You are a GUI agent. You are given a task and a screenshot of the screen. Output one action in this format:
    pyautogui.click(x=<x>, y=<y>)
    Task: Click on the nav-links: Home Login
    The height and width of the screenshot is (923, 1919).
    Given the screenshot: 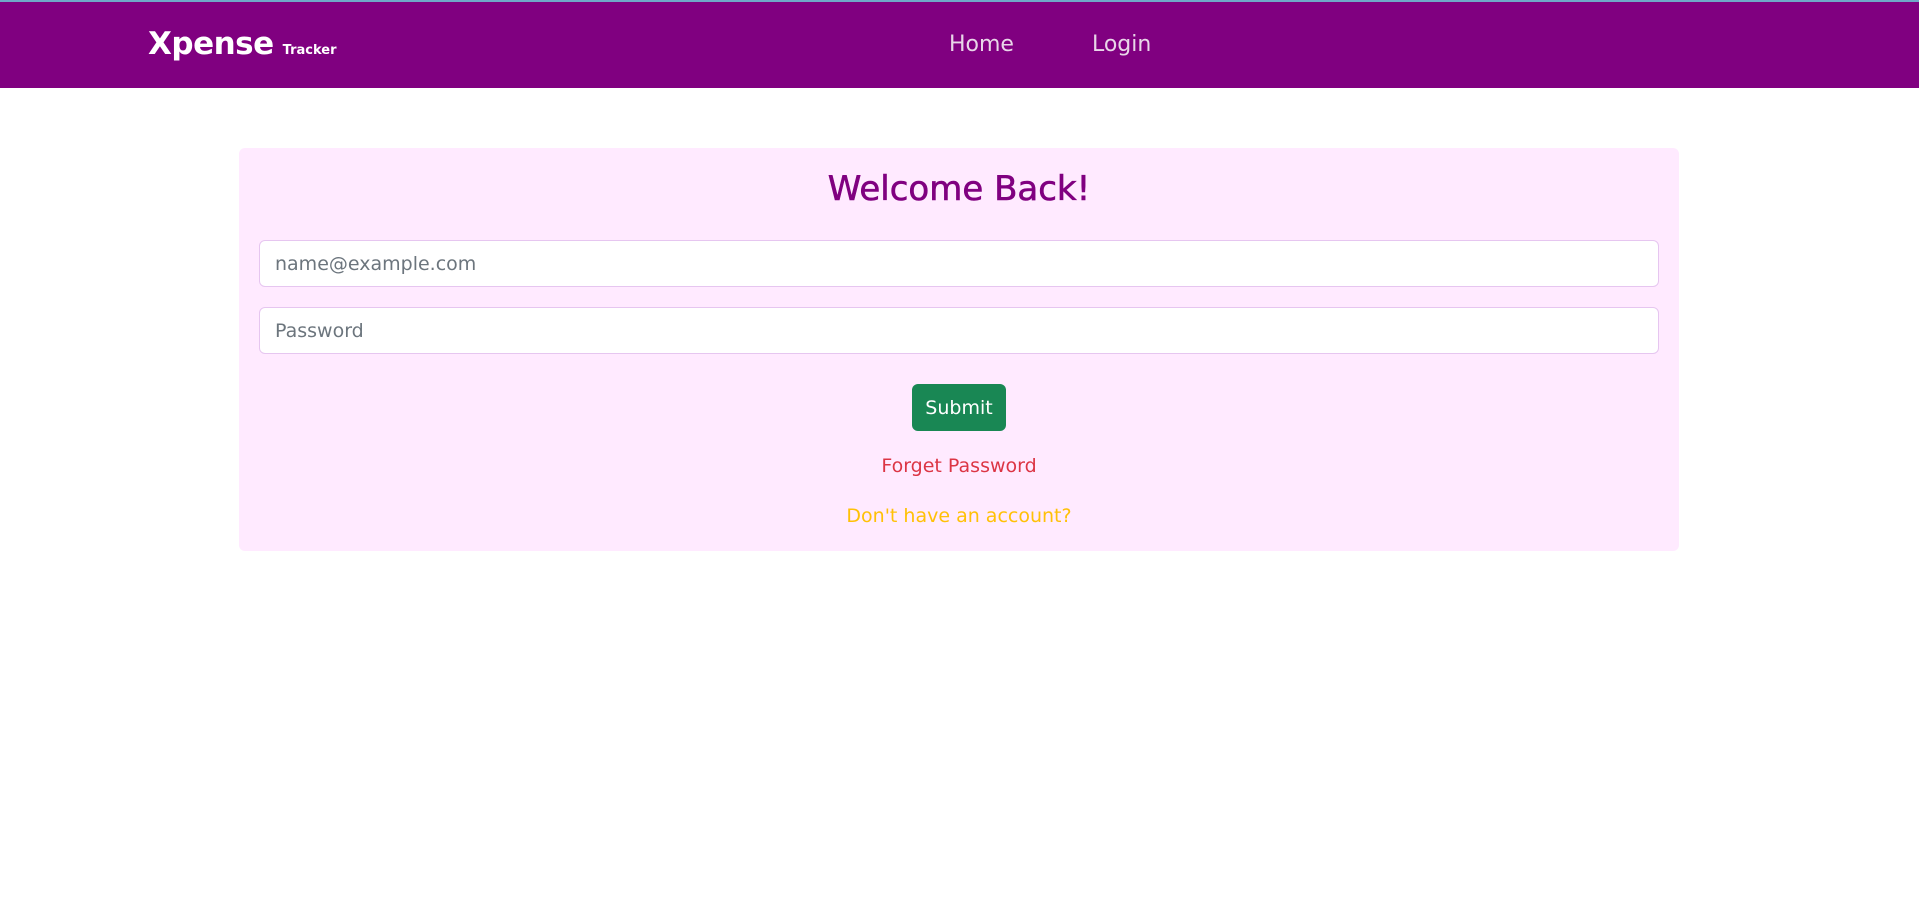 What is the action you would take?
    pyautogui.click(x=1050, y=44)
    